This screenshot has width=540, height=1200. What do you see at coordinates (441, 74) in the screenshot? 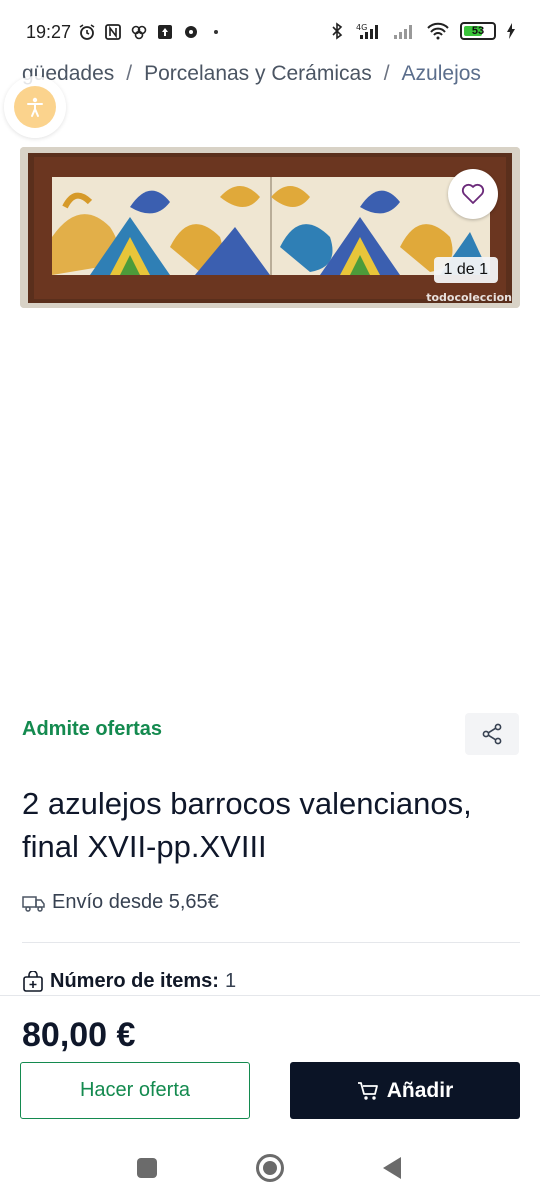
I see `breadcrumb-item-azulejos: Azulejos` at bounding box center [441, 74].